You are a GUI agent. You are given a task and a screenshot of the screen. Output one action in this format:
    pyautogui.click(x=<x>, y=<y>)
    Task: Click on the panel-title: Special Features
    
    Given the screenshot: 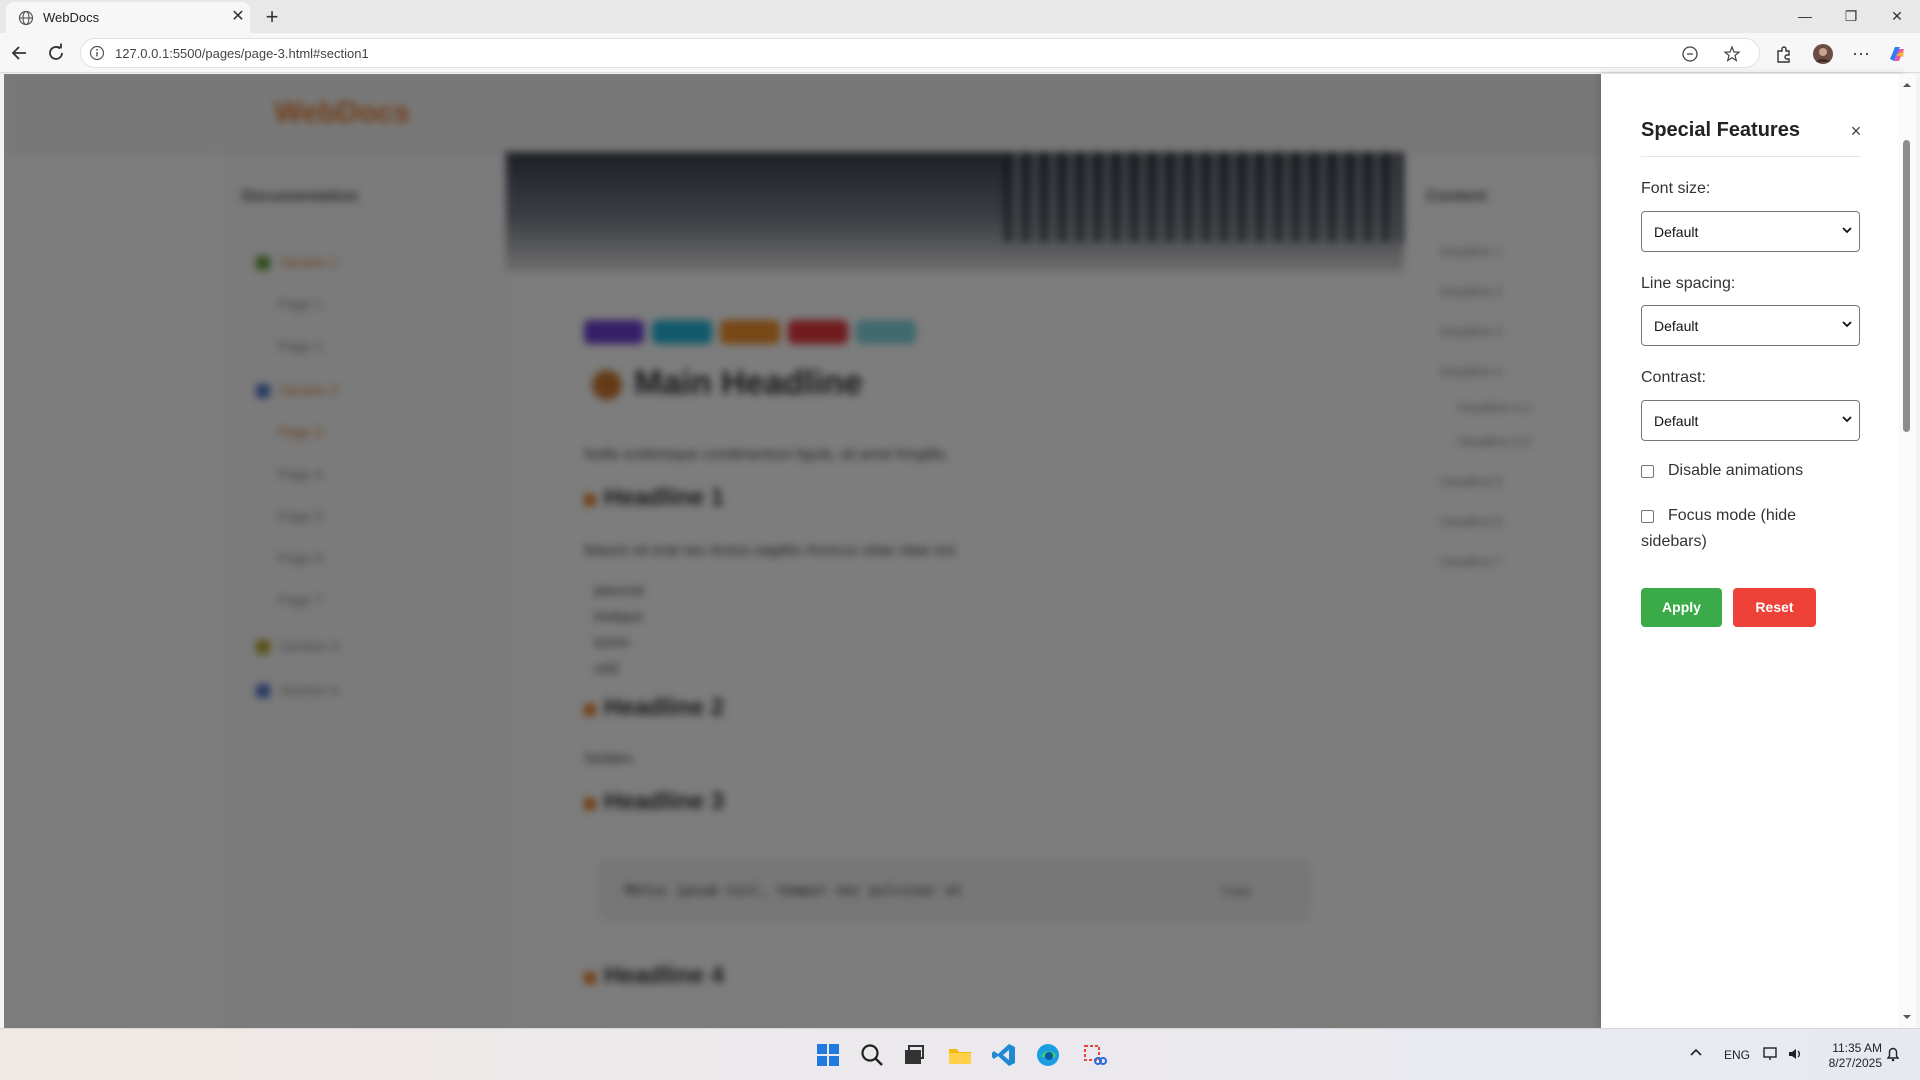 What is the action you would take?
    pyautogui.click(x=1720, y=130)
    